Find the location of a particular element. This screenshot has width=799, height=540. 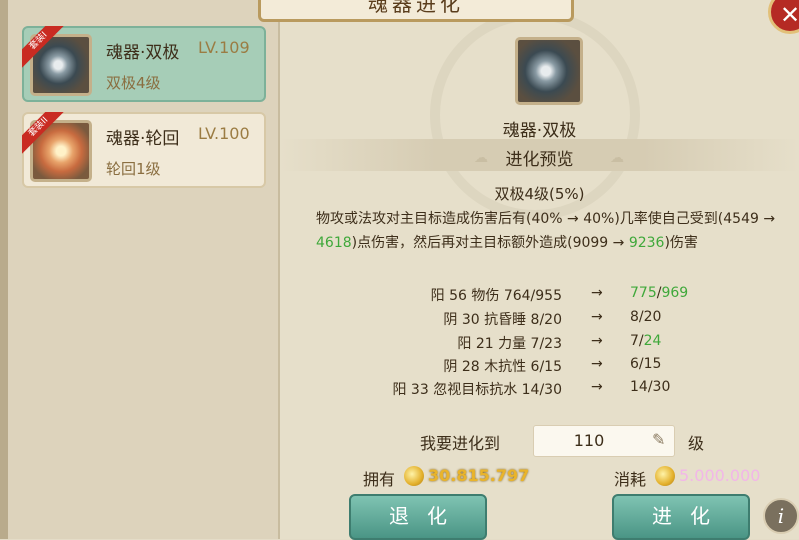

stat-current: 阳 33 忽视目标抗水 14/30 is located at coordinates (477, 390).